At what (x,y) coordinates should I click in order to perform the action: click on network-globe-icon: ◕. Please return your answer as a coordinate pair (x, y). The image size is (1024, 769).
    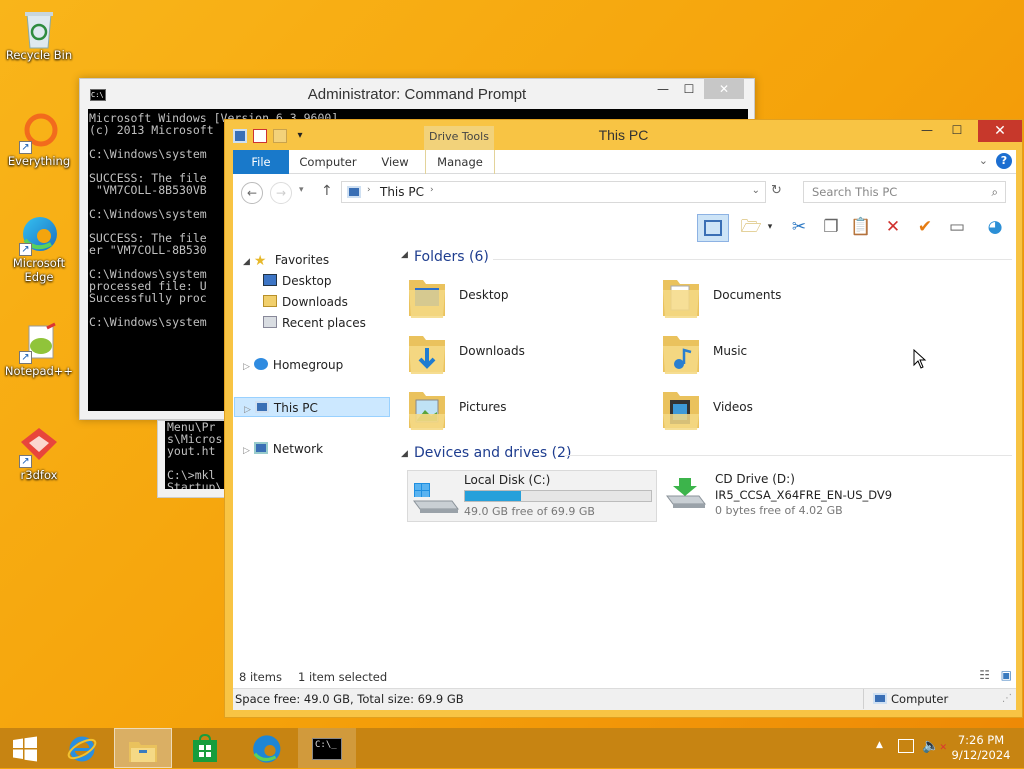
    Looking at the image, I should click on (995, 227).